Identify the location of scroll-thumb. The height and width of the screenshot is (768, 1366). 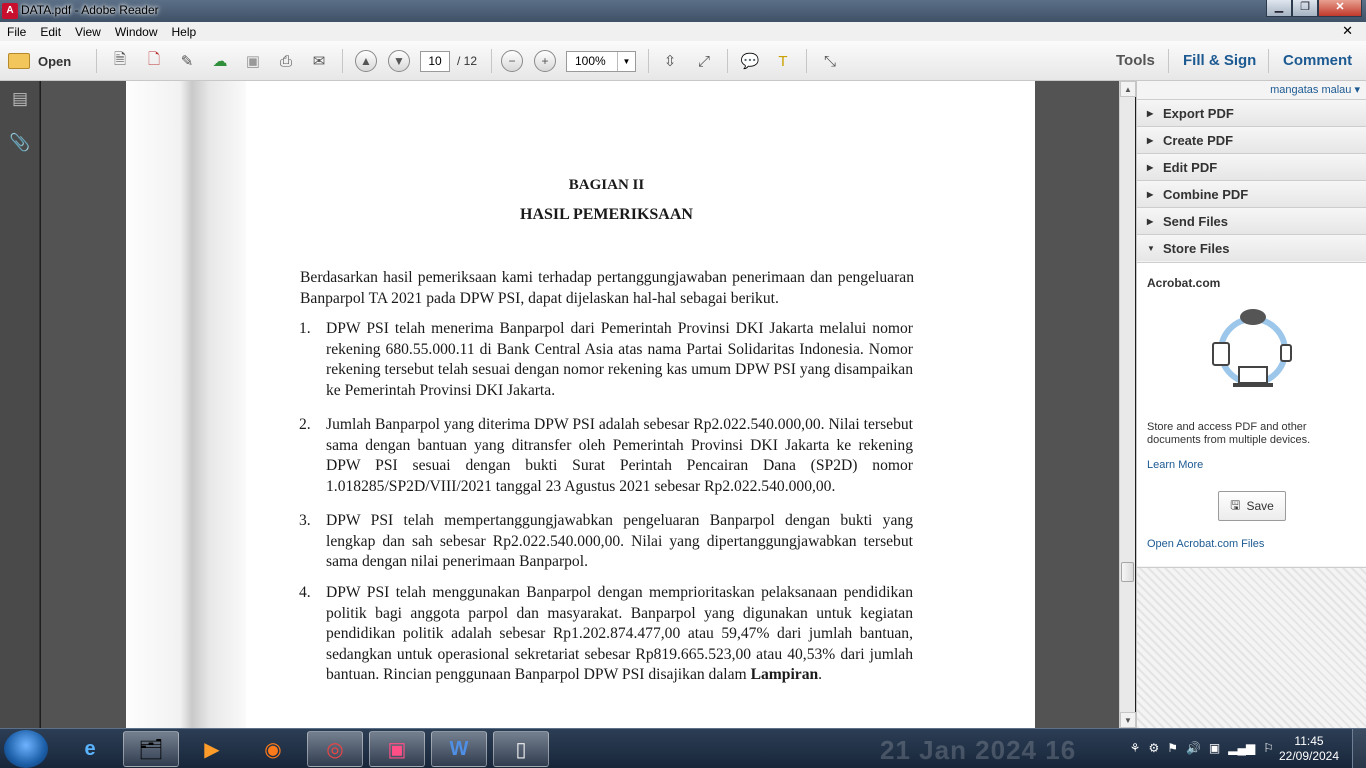
(1127, 572).